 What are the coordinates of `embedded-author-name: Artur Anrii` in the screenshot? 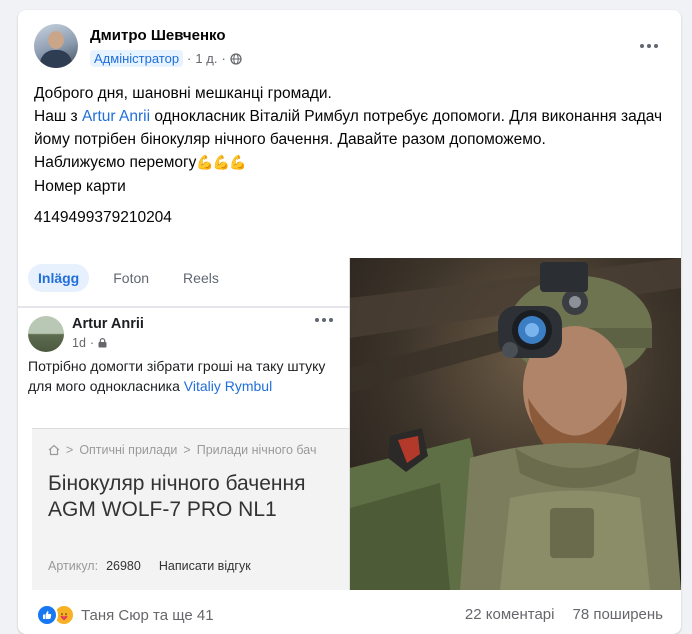 It's located at (108, 324).